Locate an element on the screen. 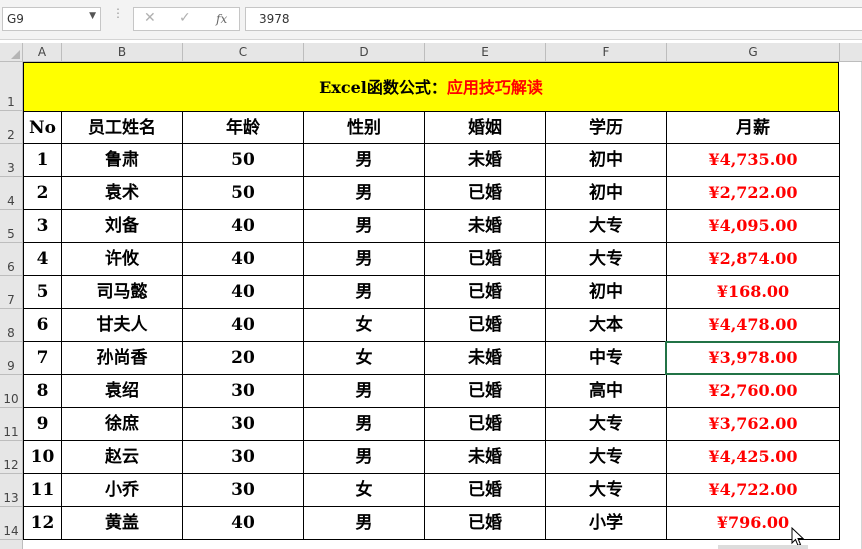 Image resolution: width=862 pixels, height=549 pixels. cell-employee-name: 徐庶 is located at coordinates (122, 424).